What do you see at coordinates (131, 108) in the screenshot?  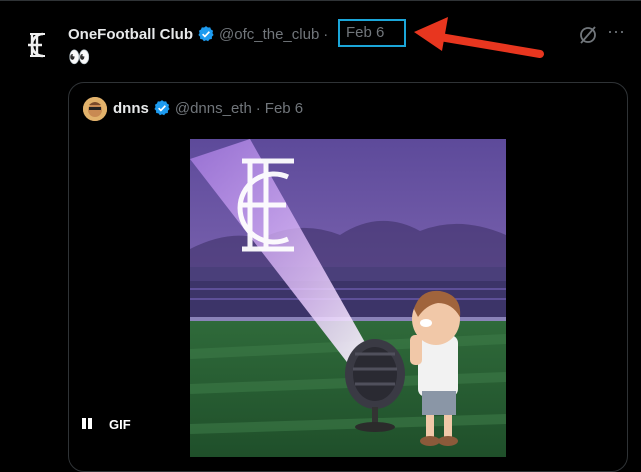 I see `quoted-author-name: dnns` at bounding box center [131, 108].